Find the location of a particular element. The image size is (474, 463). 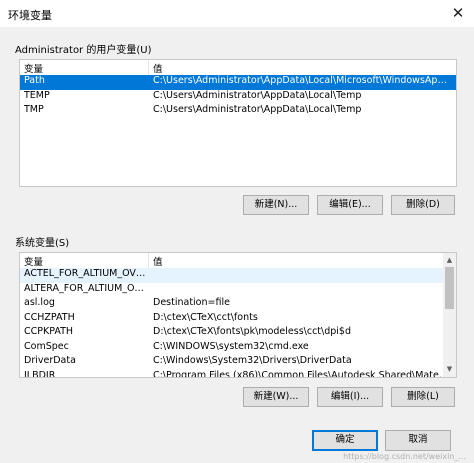

user-vars-label: Administrator 的用户变量(U) is located at coordinates (83, 50).